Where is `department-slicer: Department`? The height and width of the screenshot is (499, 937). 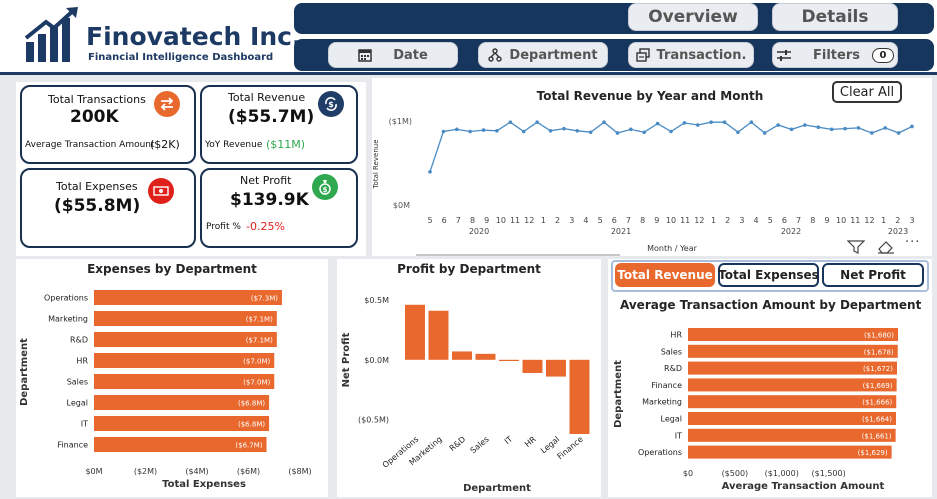
department-slicer: Department is located at coordinates (543, 55).